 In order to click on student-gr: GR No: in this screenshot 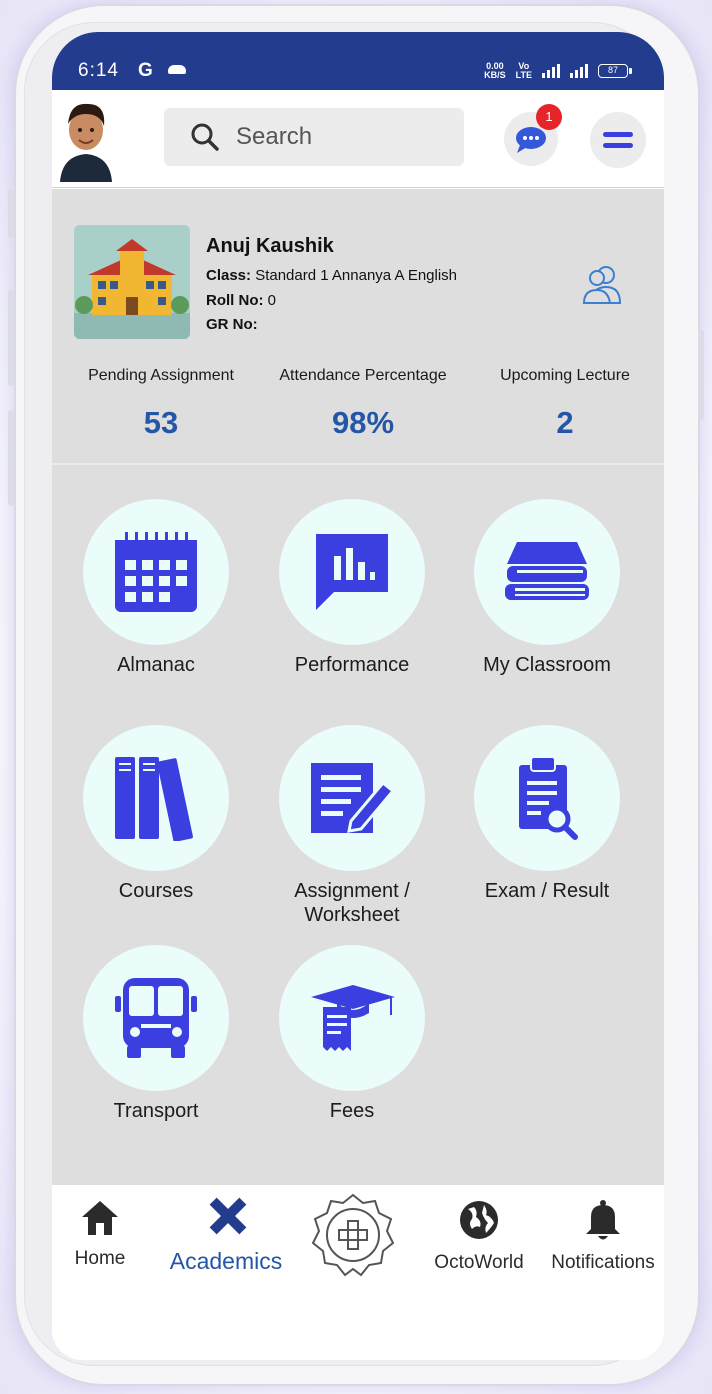, I will do `click(232, 324)`.